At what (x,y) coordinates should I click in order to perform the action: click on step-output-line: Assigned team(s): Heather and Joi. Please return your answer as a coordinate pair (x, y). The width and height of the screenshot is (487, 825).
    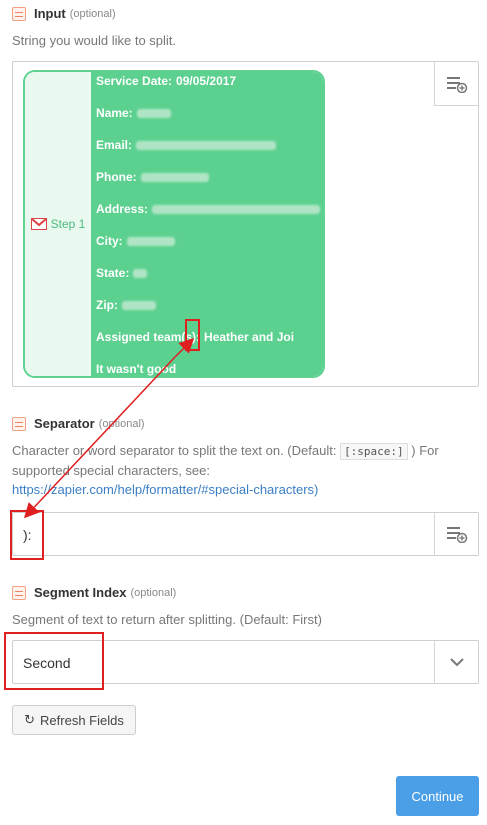
    Looking at the image, I should click on (209, 344).